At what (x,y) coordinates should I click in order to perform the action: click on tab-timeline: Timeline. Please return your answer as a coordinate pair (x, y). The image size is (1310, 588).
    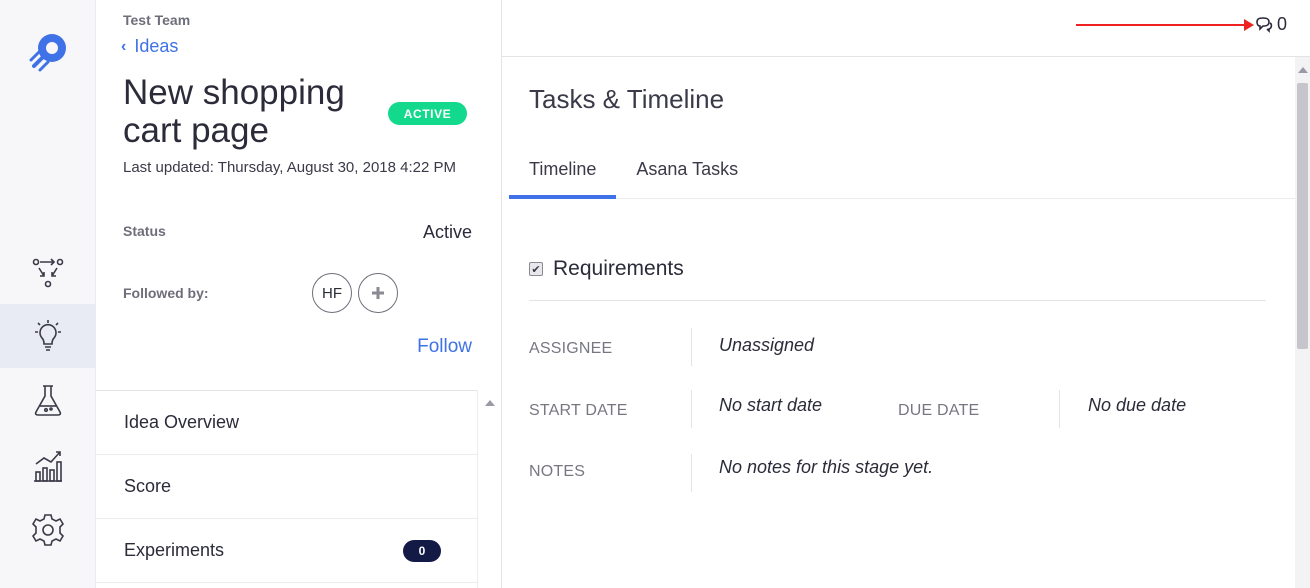
    Looking at the image, I should click on (563, 175).